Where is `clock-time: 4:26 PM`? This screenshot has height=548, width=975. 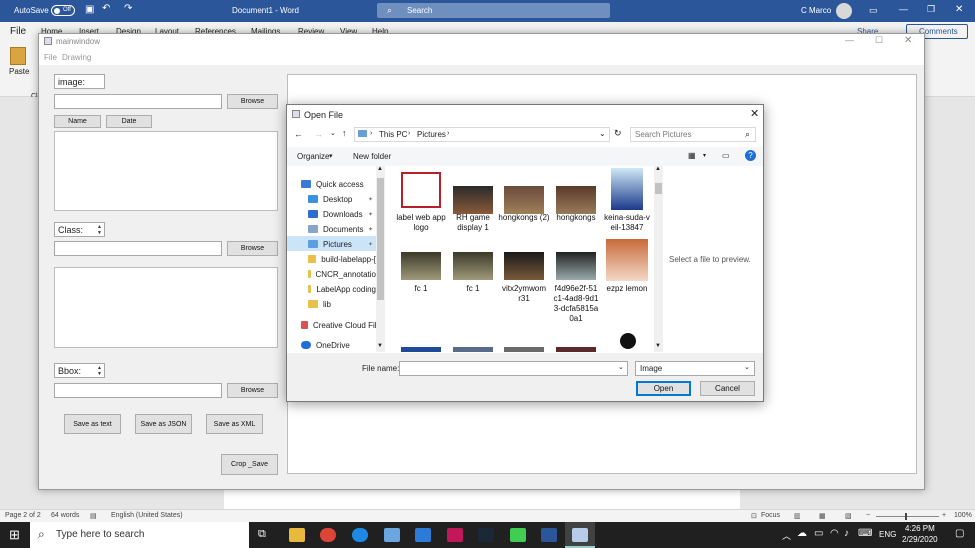 clock-time: 4:26 PM is located at coordinates (920, 528).